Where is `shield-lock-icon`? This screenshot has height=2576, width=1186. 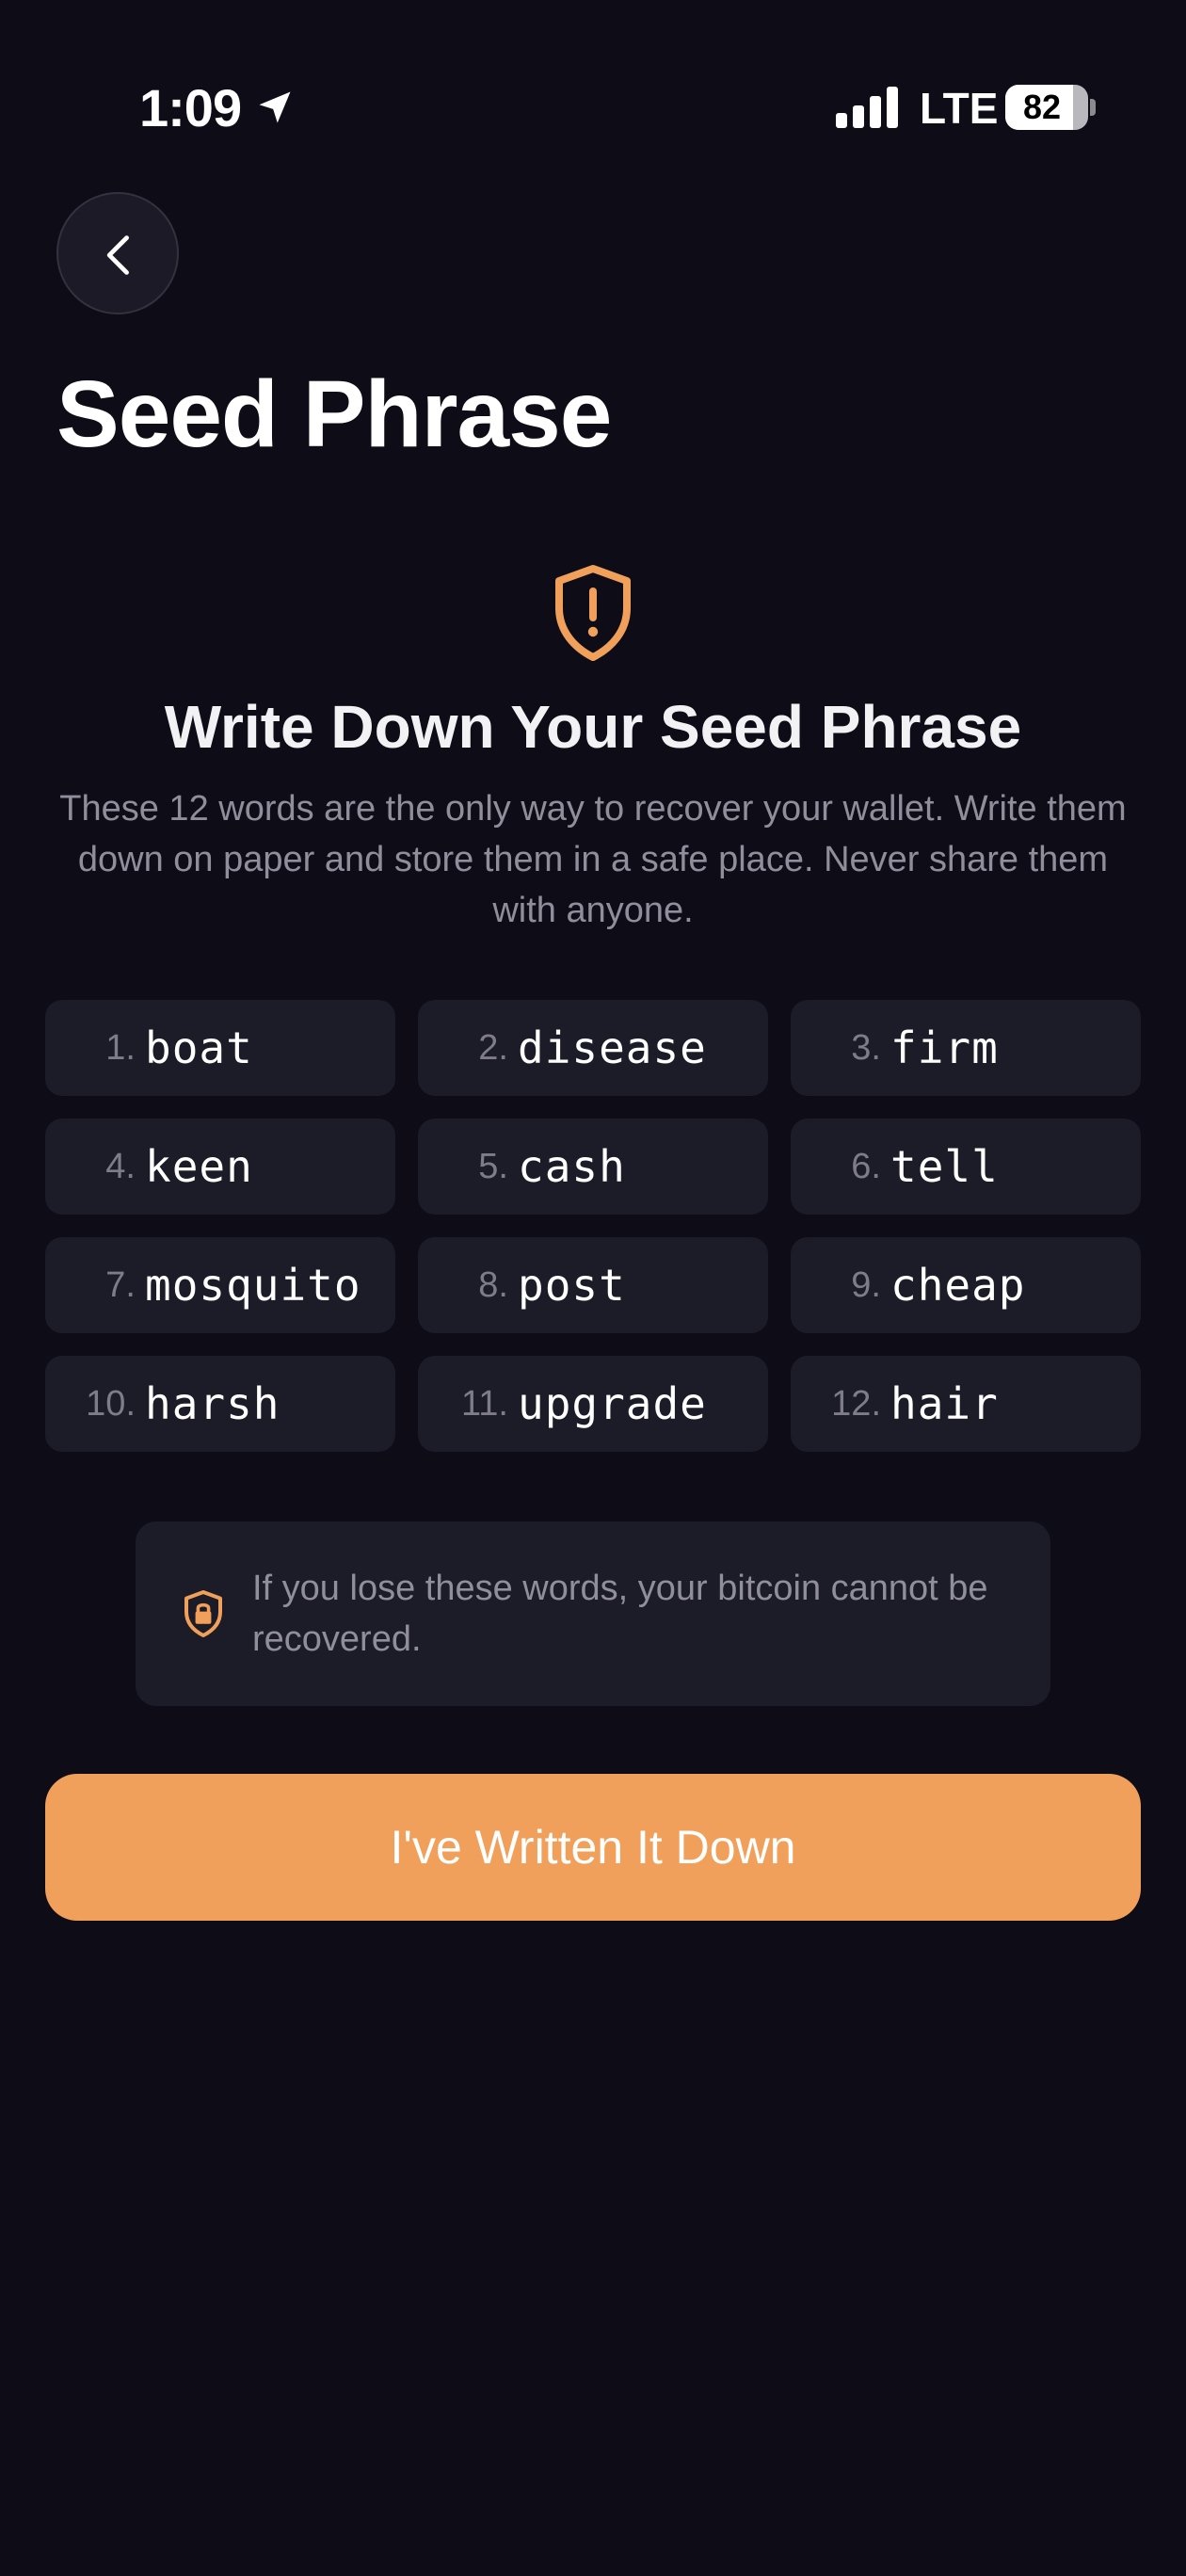
shield-lock-icon is located at coordinates (203, 1613).